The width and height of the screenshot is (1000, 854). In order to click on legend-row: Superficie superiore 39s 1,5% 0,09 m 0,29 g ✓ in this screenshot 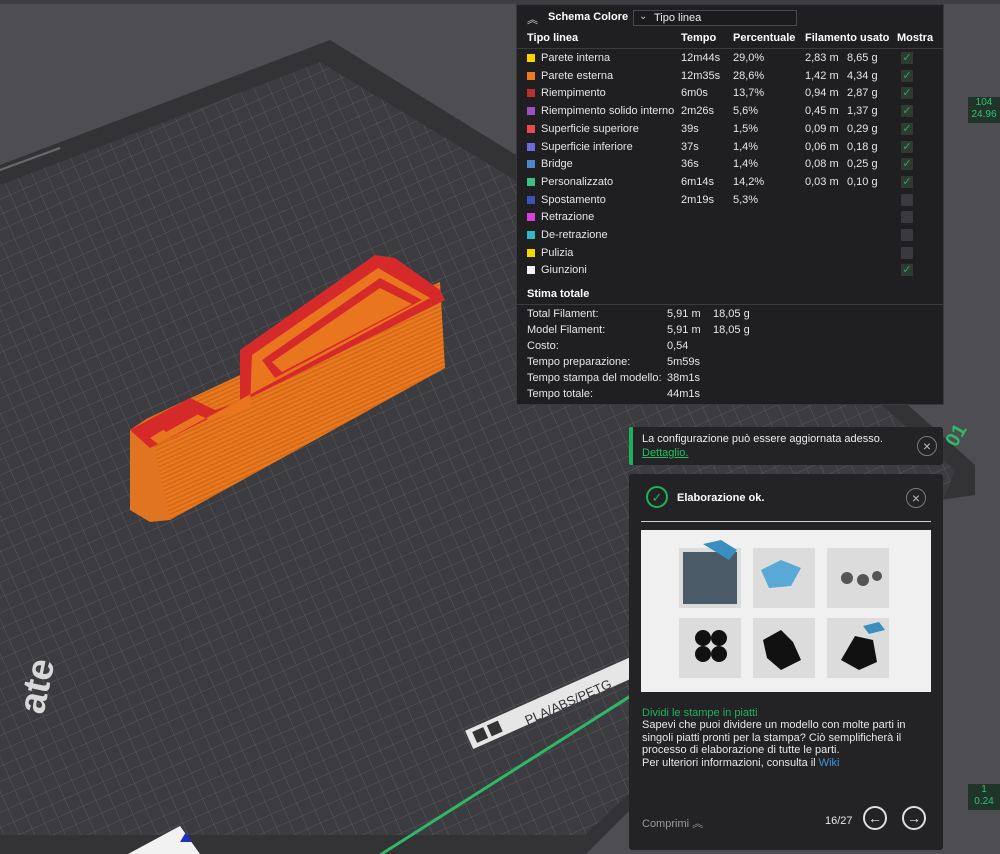, I will do `click(730, 129)`.